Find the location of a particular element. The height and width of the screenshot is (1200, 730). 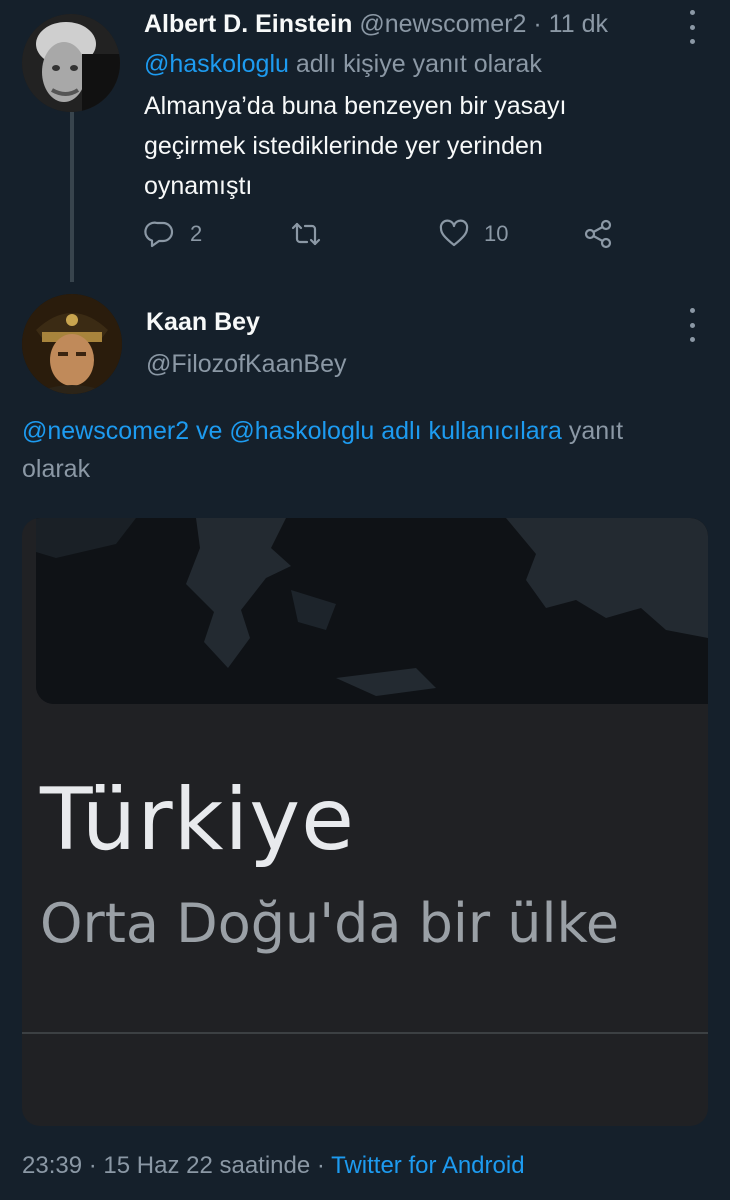

tweet1-header: Albert D. Einstein @newscomer2 · 11 dk is located at coordinates (376, 24).